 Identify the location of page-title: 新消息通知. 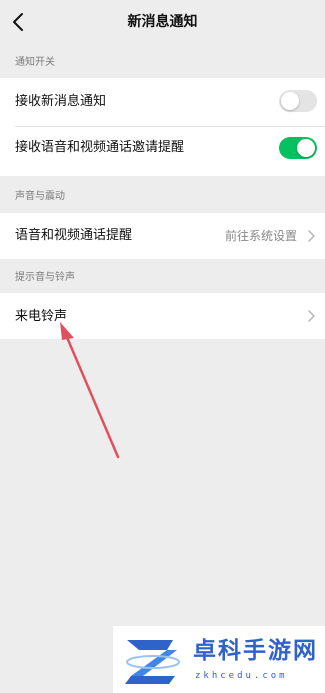
(162, 22).